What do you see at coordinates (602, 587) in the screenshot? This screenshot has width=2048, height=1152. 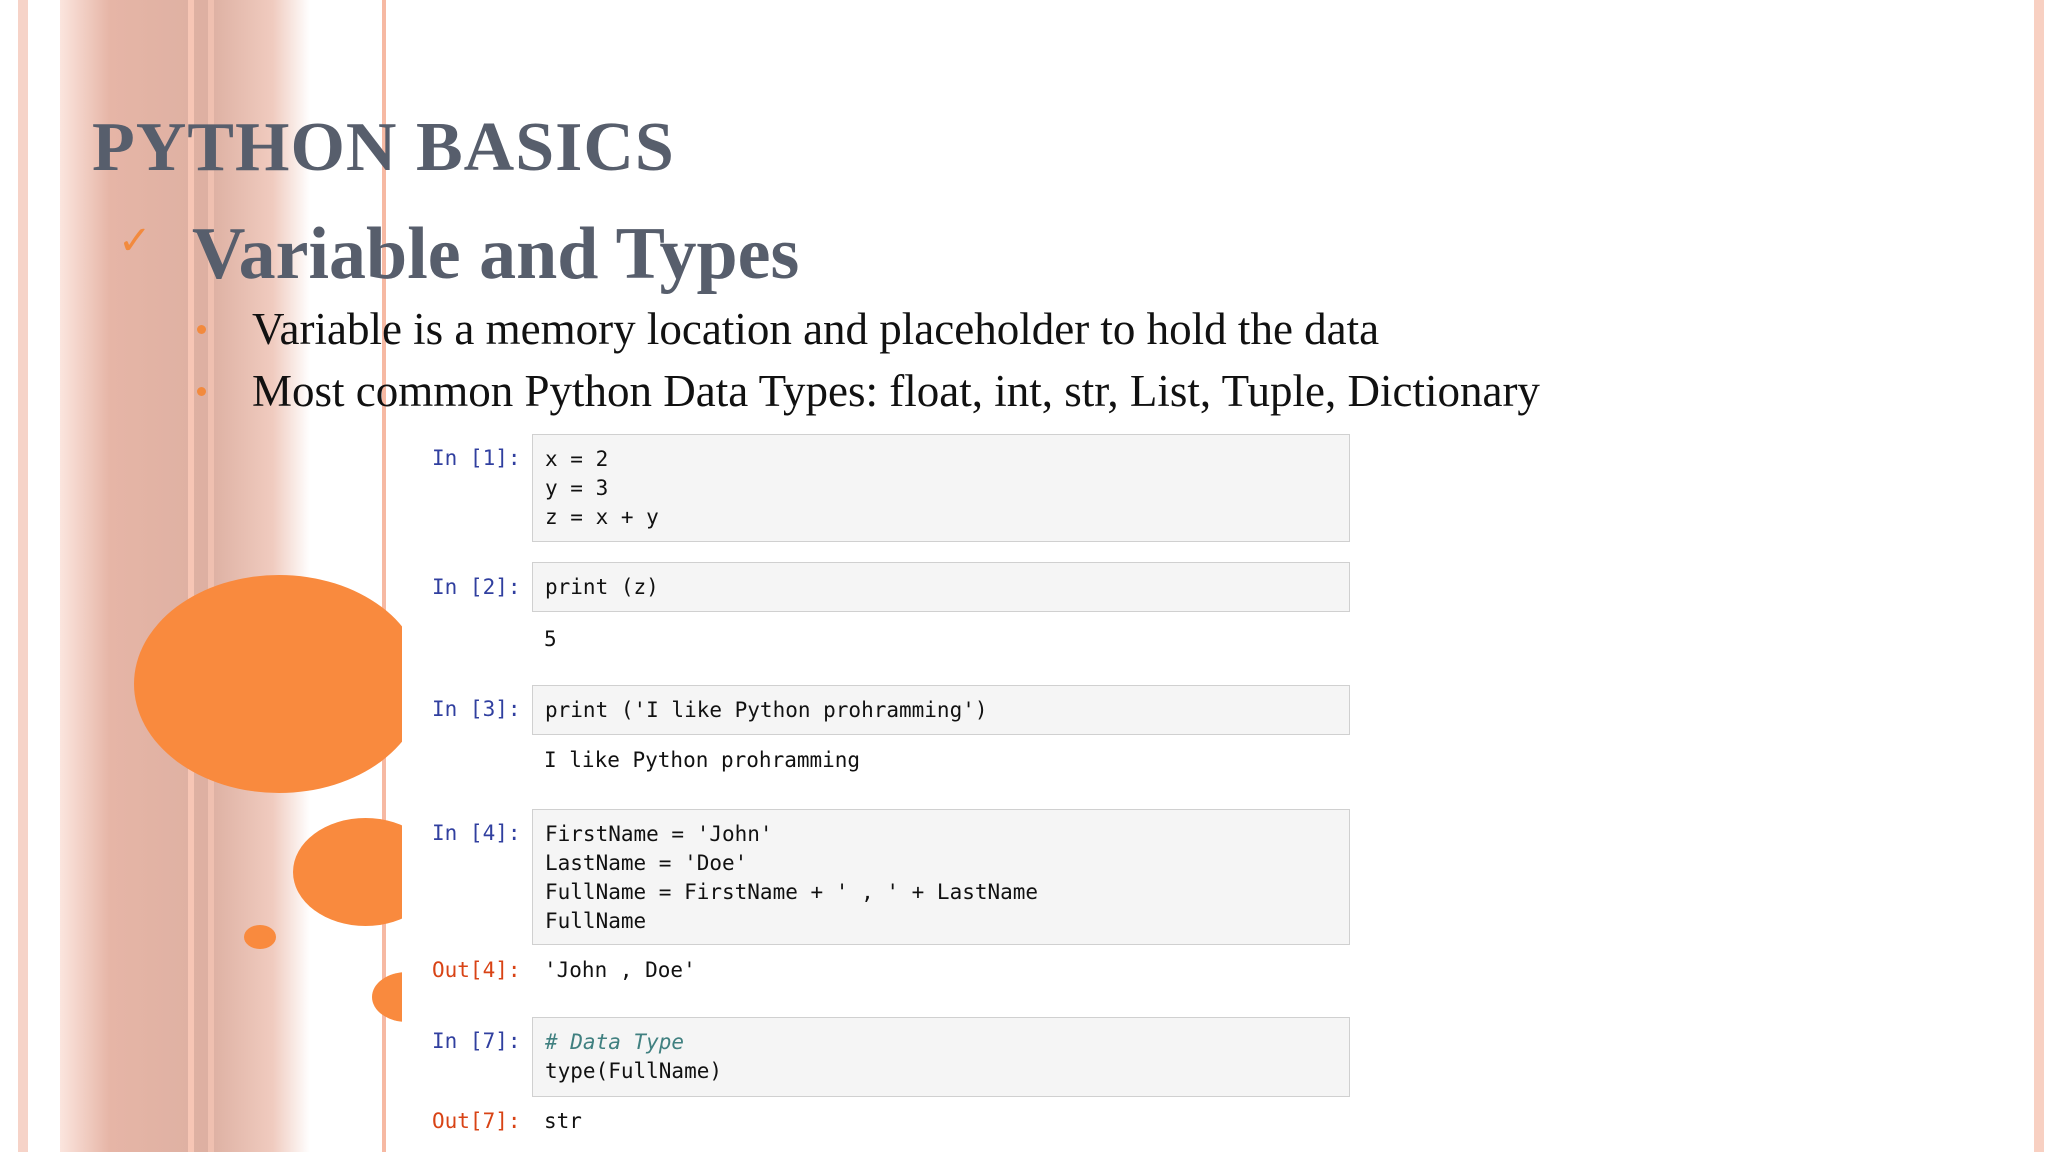 I see `code-line: print (z)` at bounding box center [602, 587].